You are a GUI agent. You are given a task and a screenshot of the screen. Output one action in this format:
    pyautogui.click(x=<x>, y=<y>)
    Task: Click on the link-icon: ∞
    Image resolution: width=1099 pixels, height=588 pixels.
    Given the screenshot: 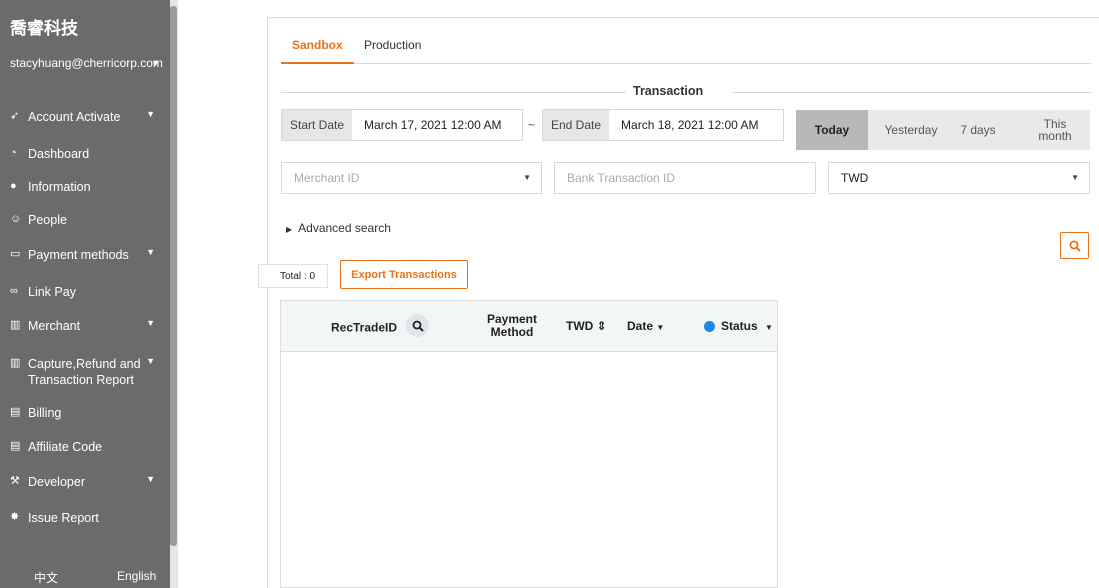 What is the action you would take?
    pyautogui.click(x=14, y=291)
    